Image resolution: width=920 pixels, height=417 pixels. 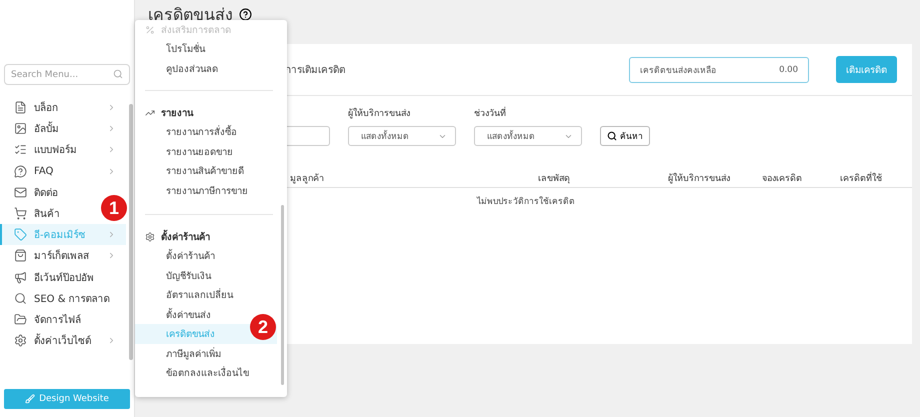 What do you see at coordinates (698, 178) in the screenshot?
I see `column-header: ผู้ให้บริการขนส่ง` at bounding box center [698, 178].